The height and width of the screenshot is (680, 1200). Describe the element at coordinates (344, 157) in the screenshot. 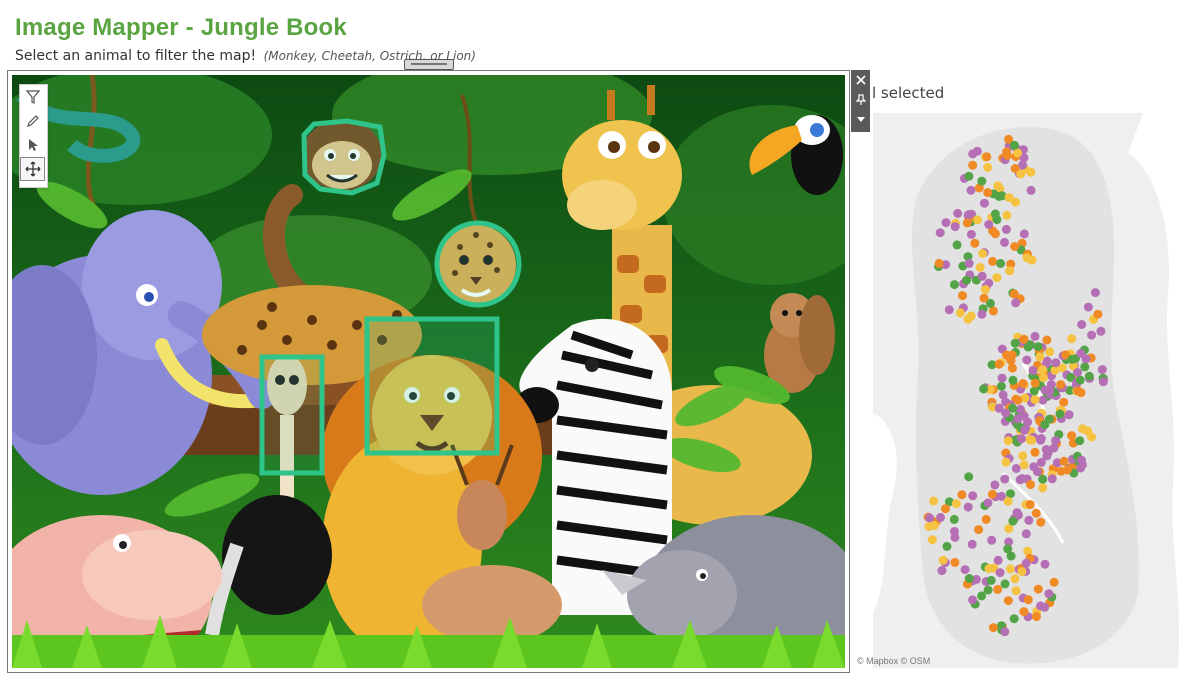

I see `hotspot-monkey` at that location.